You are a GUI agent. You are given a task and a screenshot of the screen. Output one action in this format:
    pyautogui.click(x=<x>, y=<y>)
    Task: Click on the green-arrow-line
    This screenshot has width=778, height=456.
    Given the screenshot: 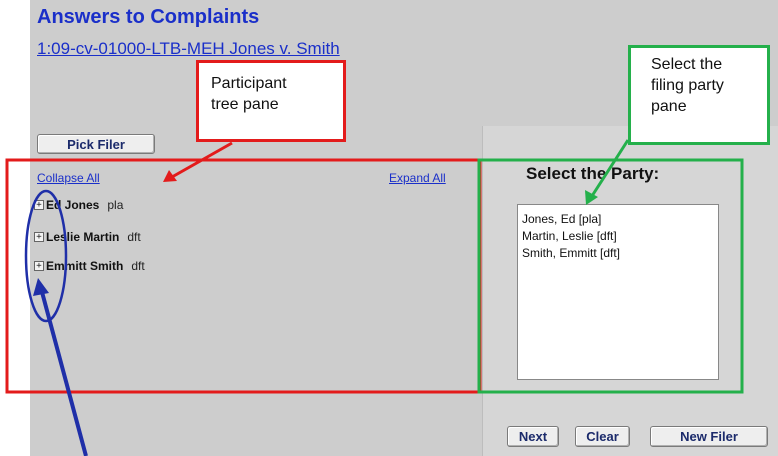 What is the action you would take?
    pyautogui.click(x=610, y=168)
    